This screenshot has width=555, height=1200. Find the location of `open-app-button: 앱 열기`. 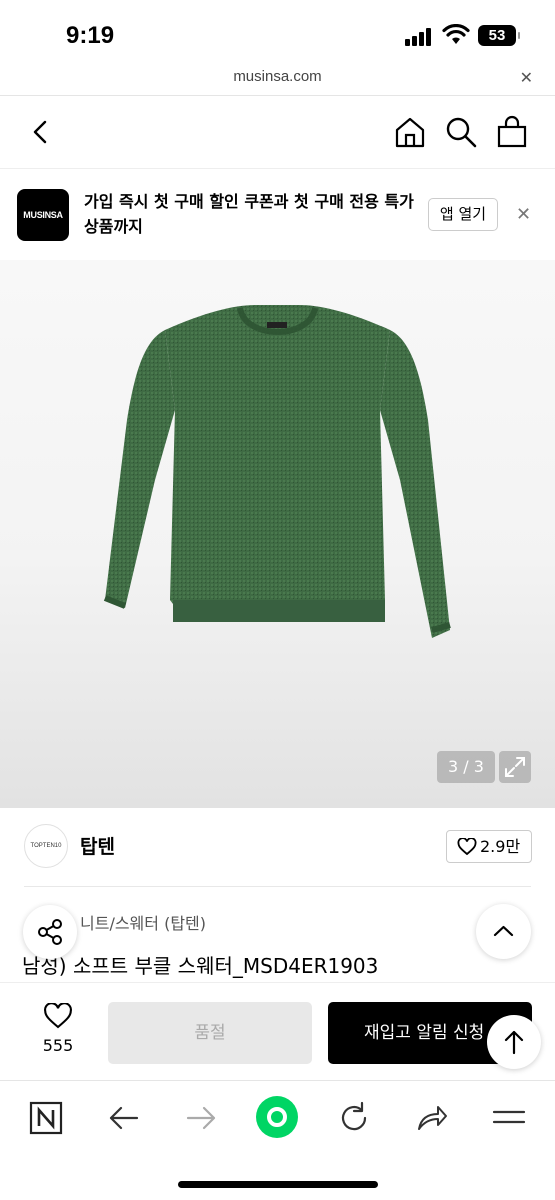

open-app-button: 앱 열기 is located at coordinates (463, 214).